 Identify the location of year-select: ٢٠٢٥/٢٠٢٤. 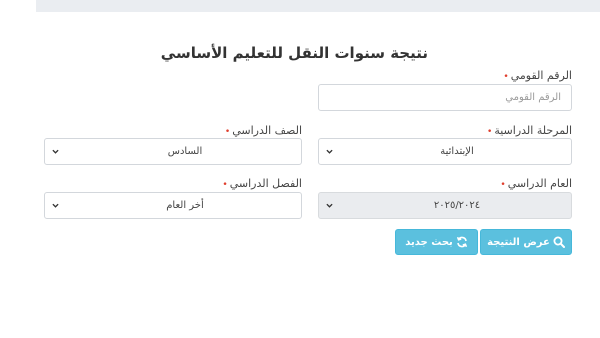
(445, 205).